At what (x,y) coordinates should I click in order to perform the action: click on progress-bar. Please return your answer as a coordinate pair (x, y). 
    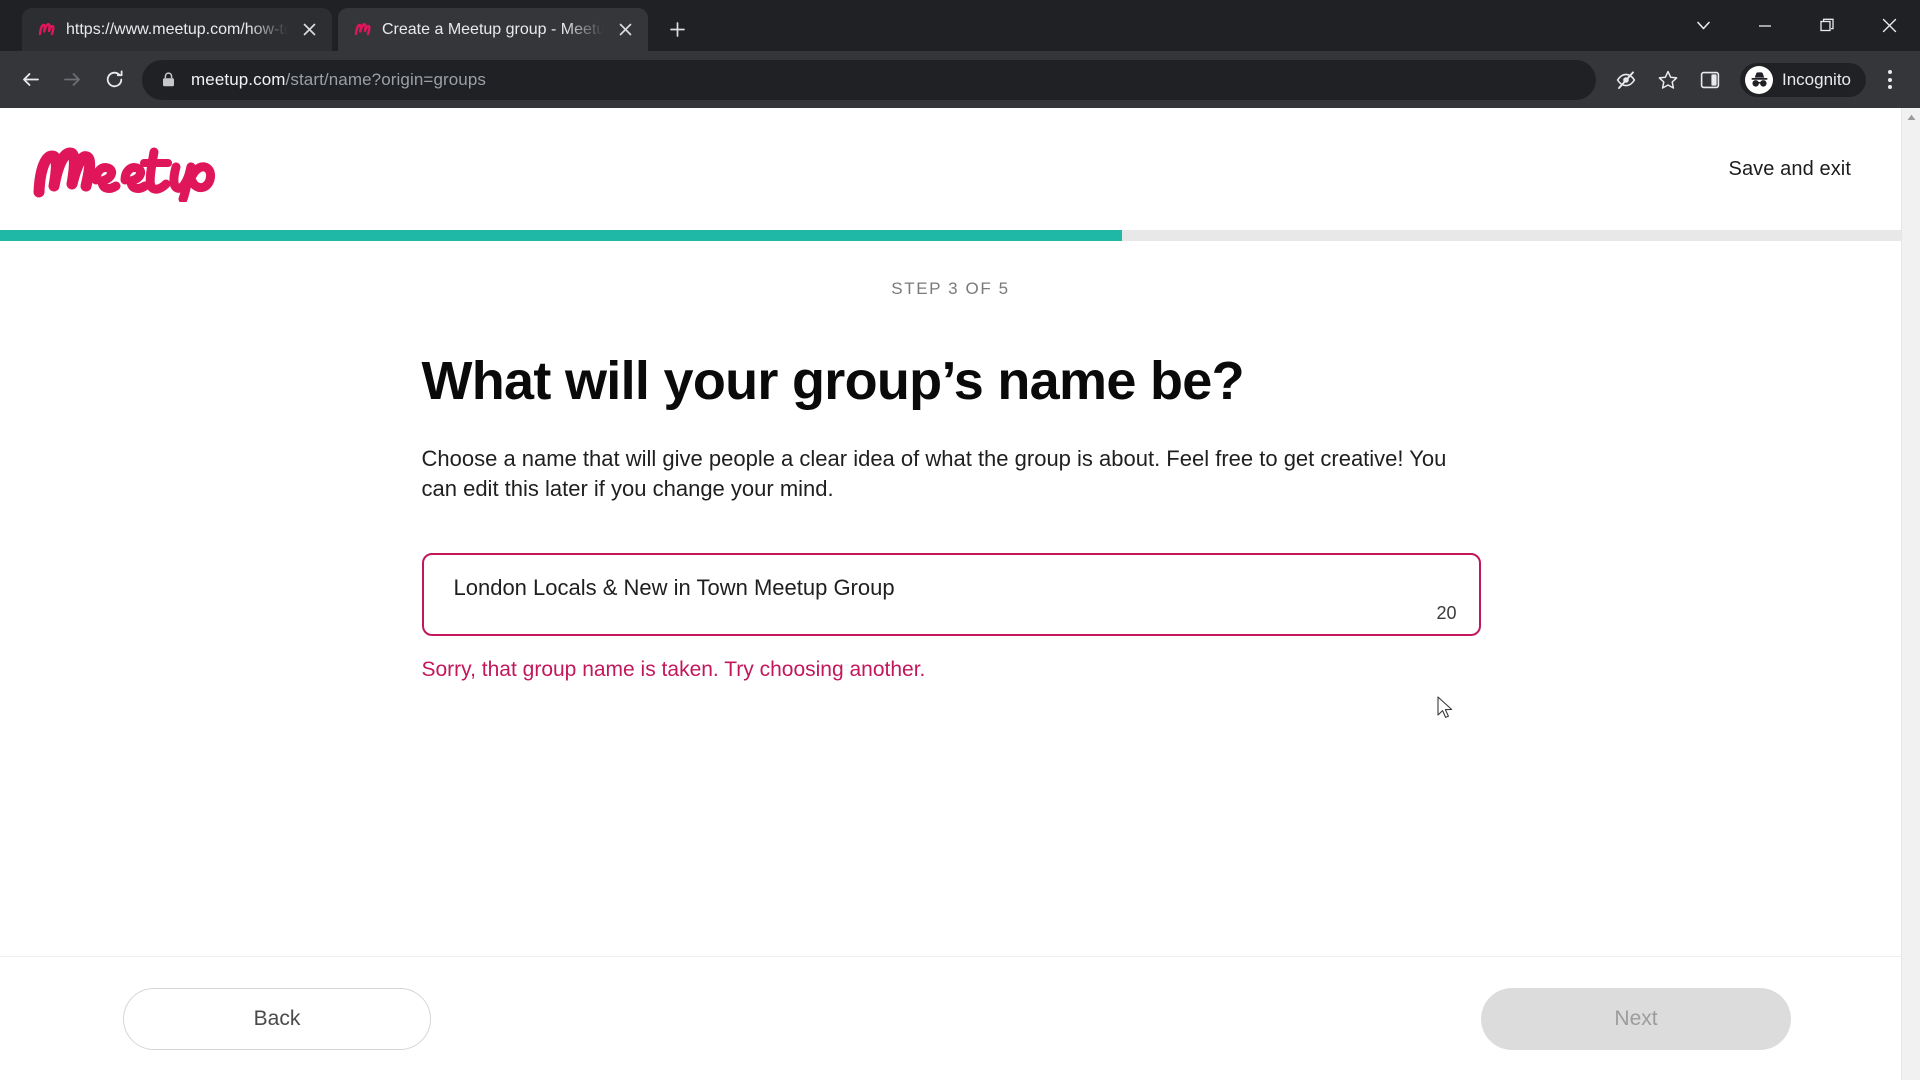
    Looking at the image, I should click on (950, 235).